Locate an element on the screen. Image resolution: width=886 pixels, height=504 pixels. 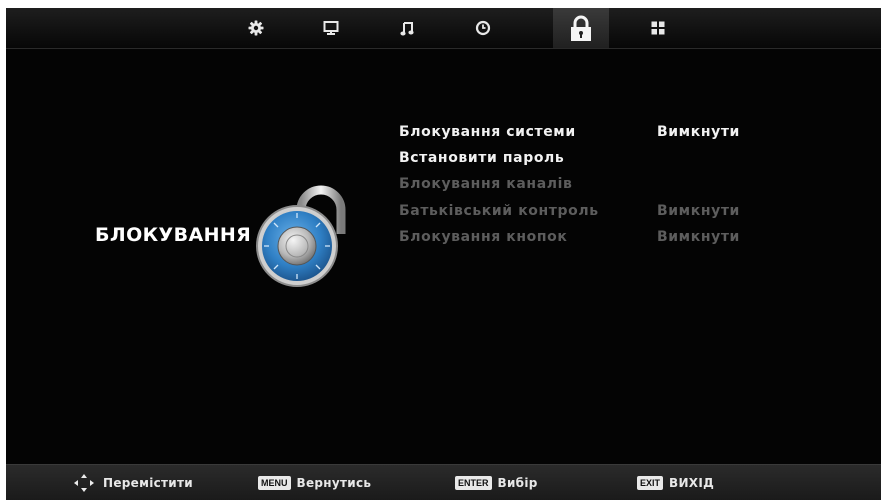
tab-apps is located at coordinates (658, 28).